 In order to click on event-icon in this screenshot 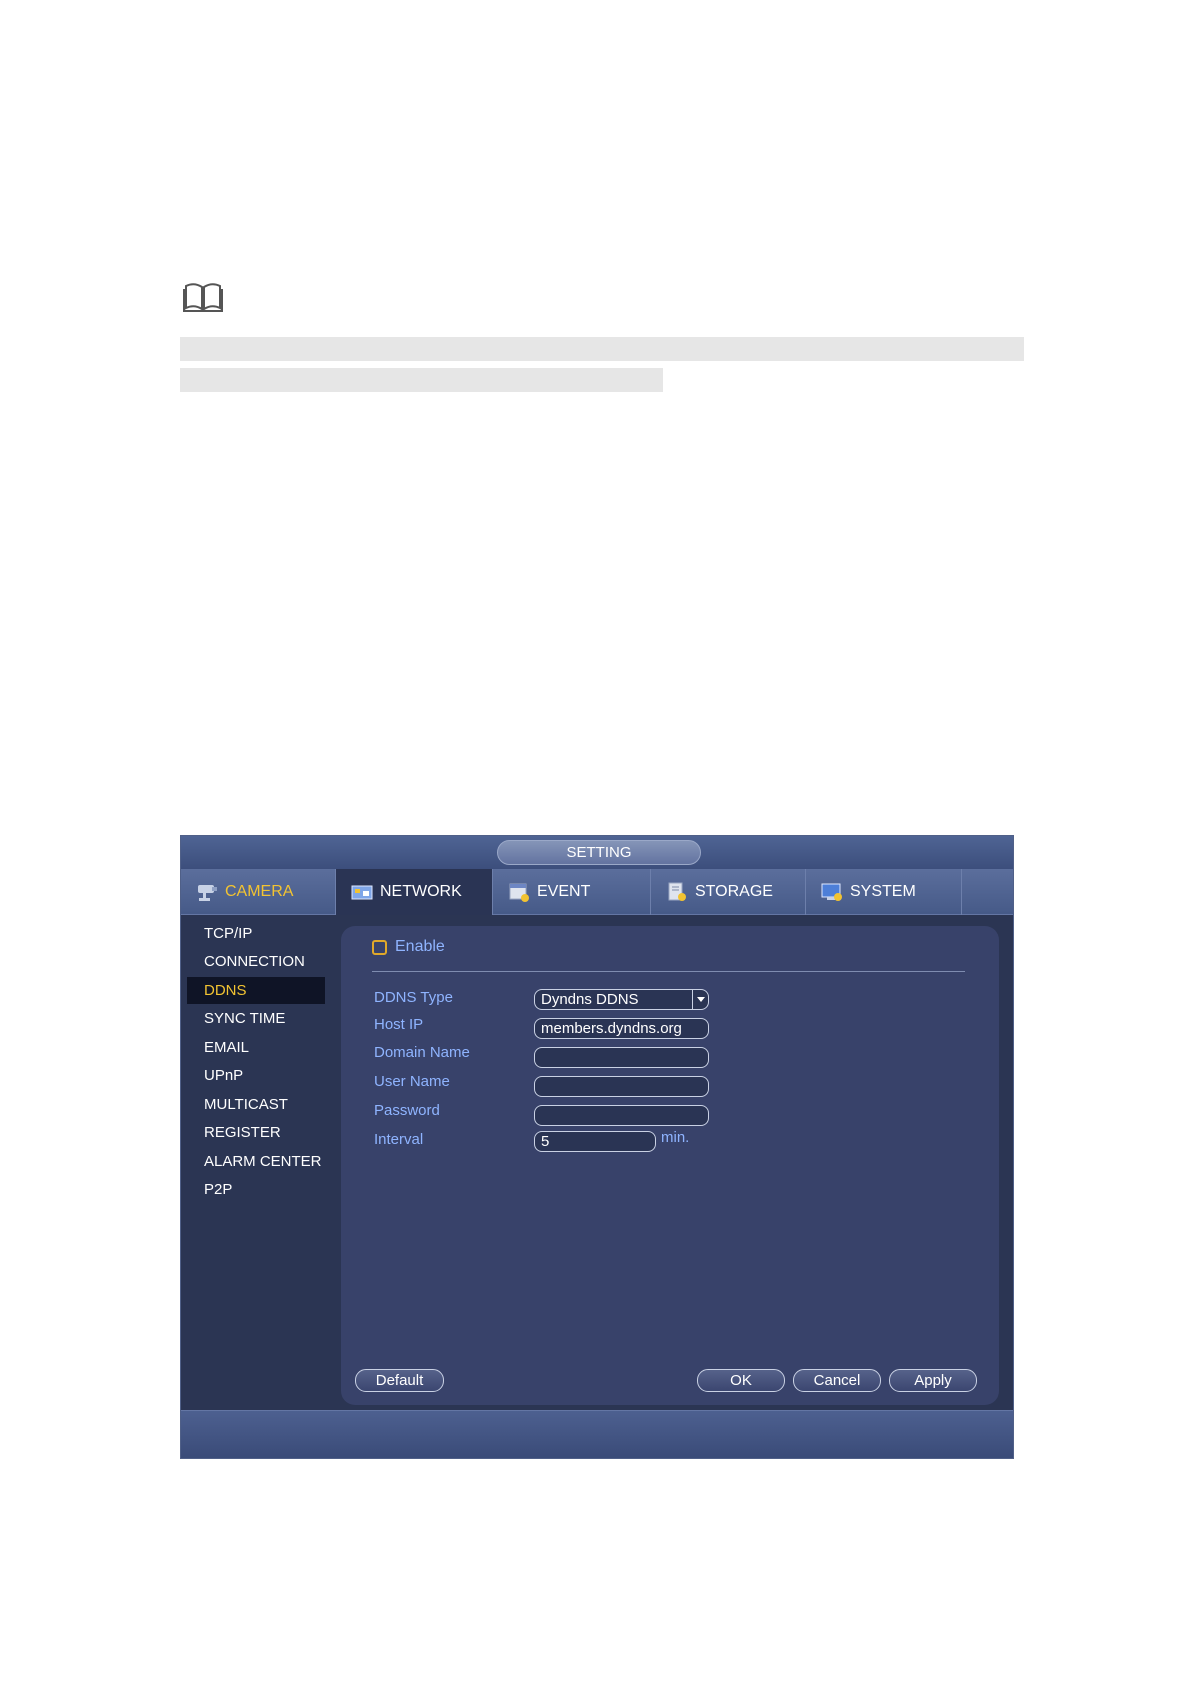, I will do `click(519, 892)`.